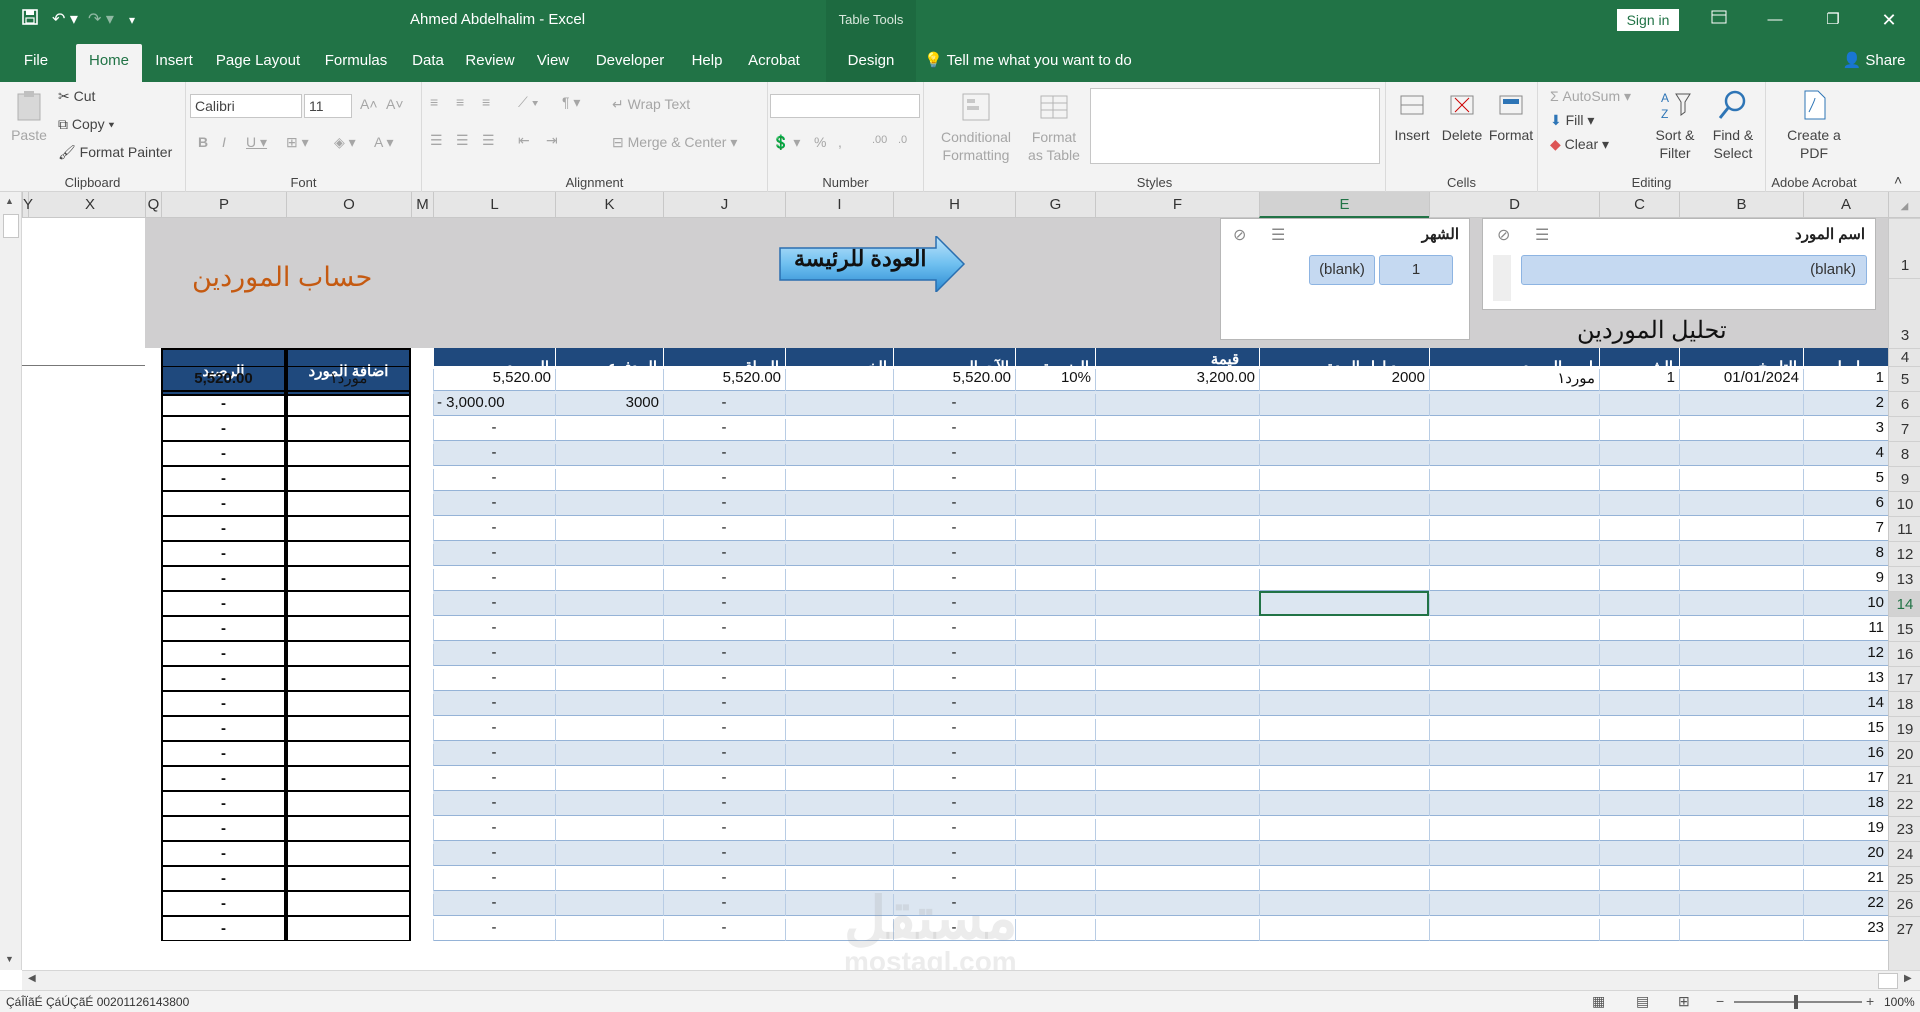 Image resolution: width=1920 pixels, height=1012 pixels. I want to click on restore-icon: ❐, so click(1833, 20).